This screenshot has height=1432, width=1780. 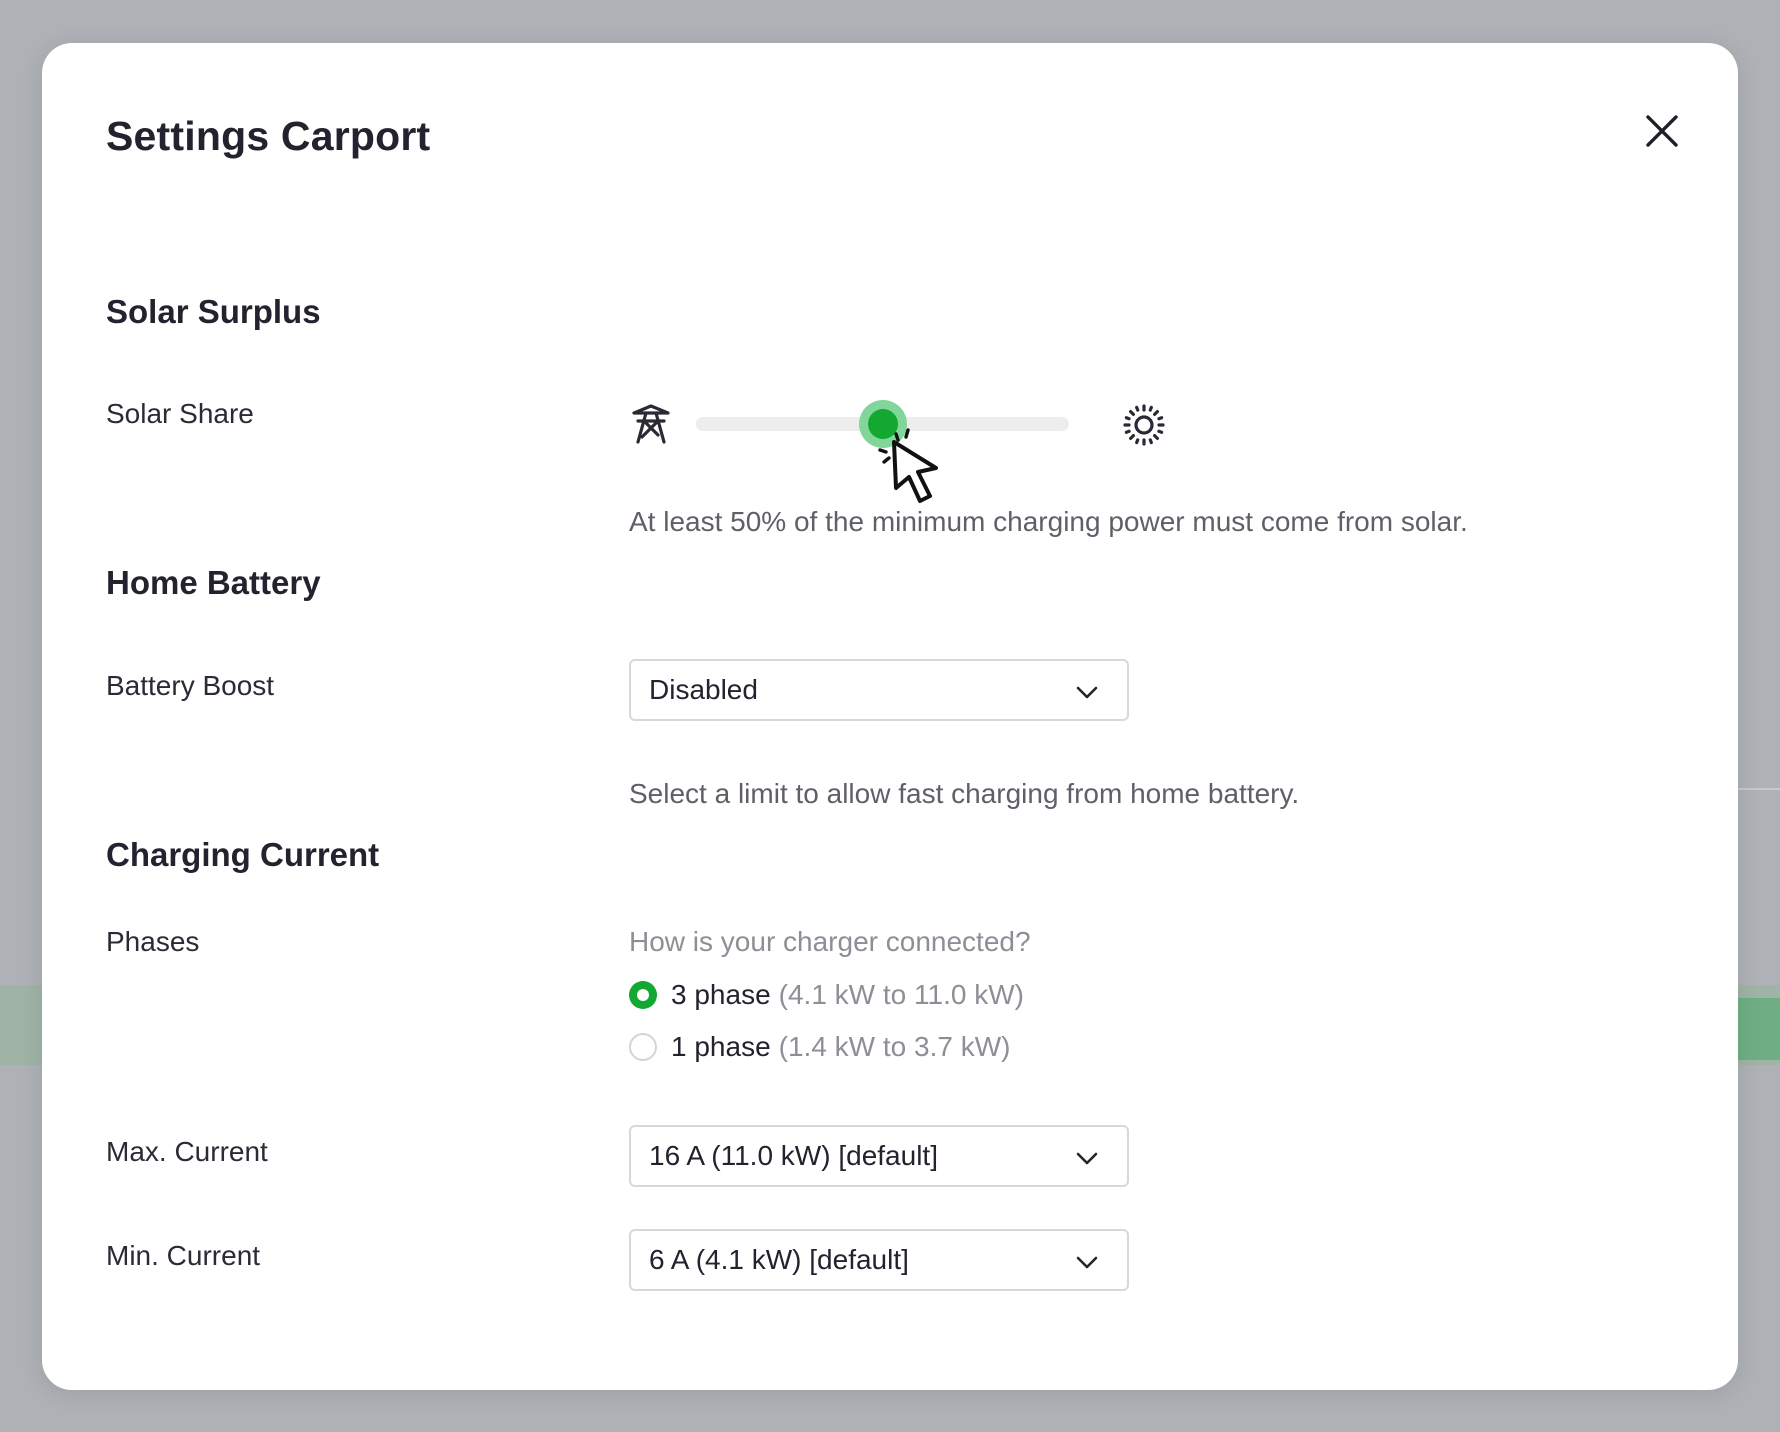 What do you see at coordinates (243, 854) in the screenshot?
I see `section-heading-charging-current: Charging Current` at bounding box center [243, 854].